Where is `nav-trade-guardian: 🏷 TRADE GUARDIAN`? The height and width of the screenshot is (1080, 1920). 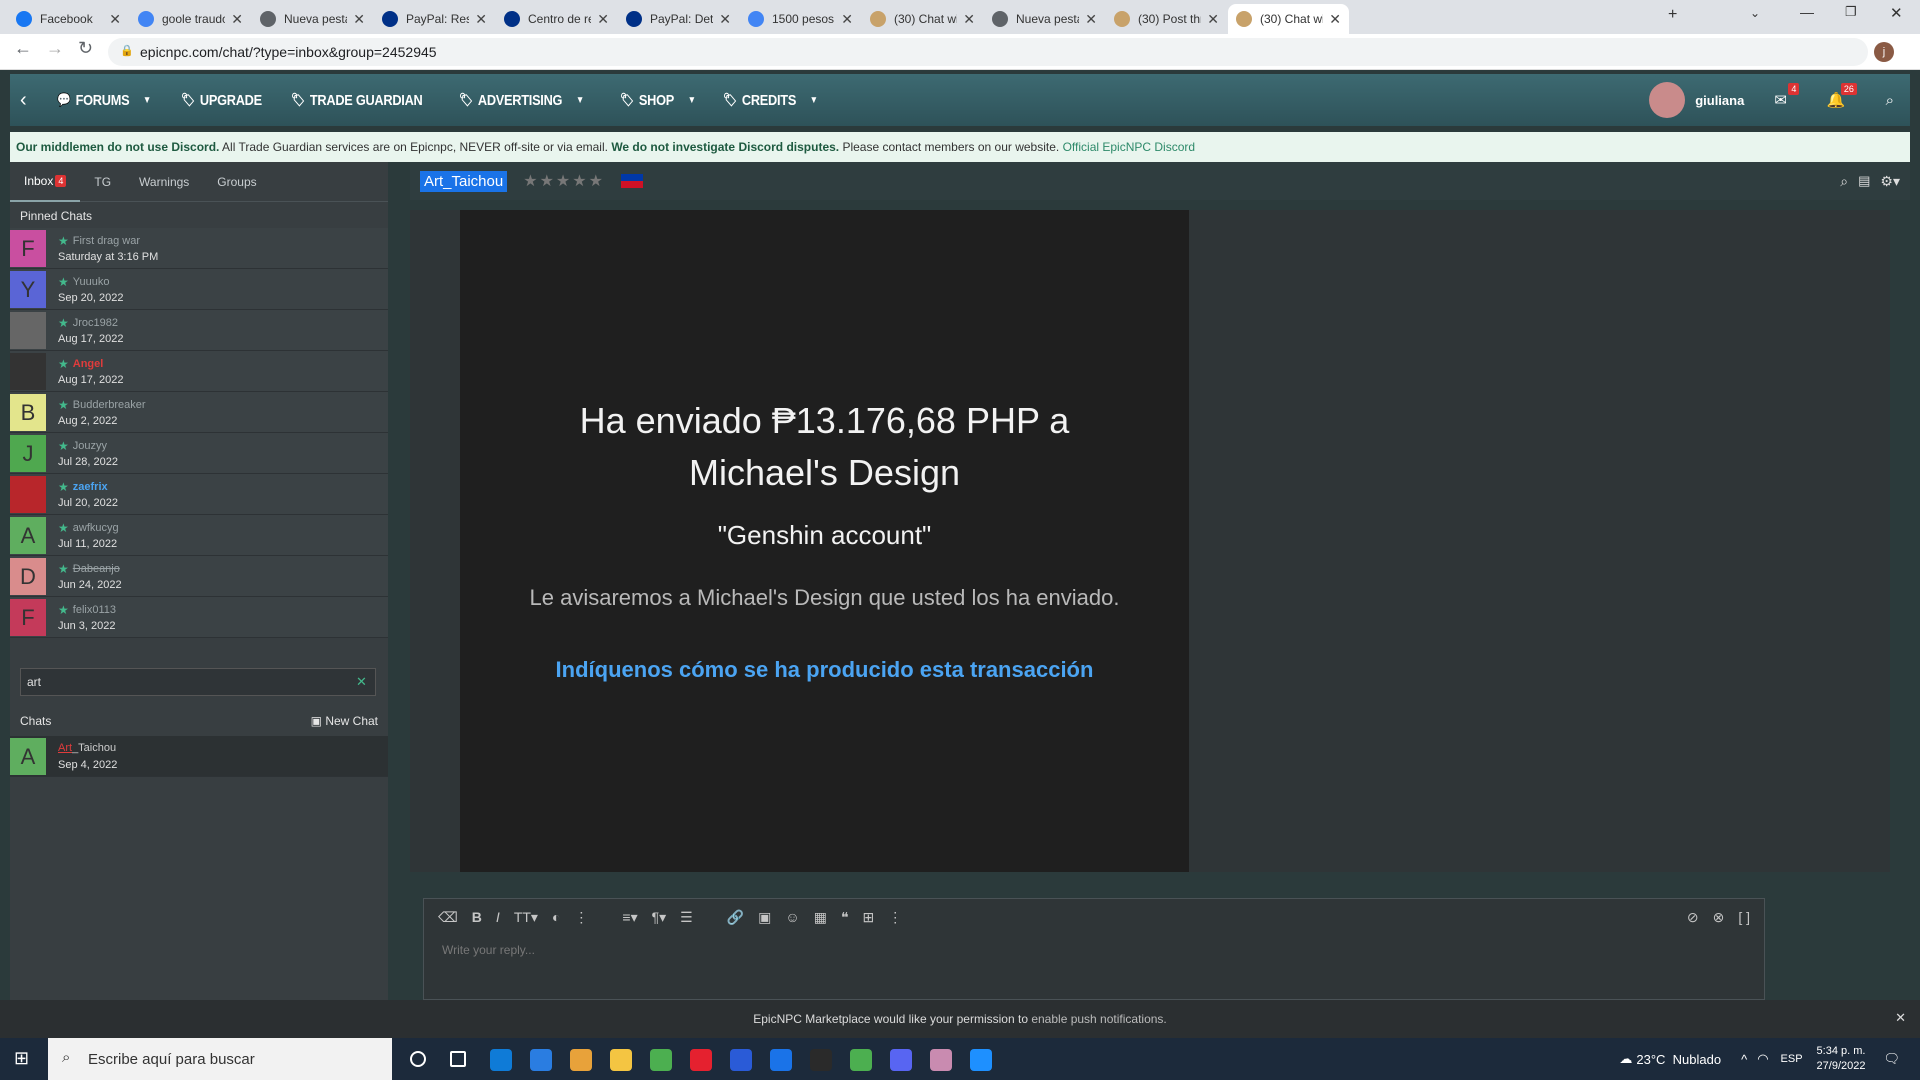
nav-trade-guardian: 🏷 TRADE GUARDIAN is located at coordinates (357, 100).